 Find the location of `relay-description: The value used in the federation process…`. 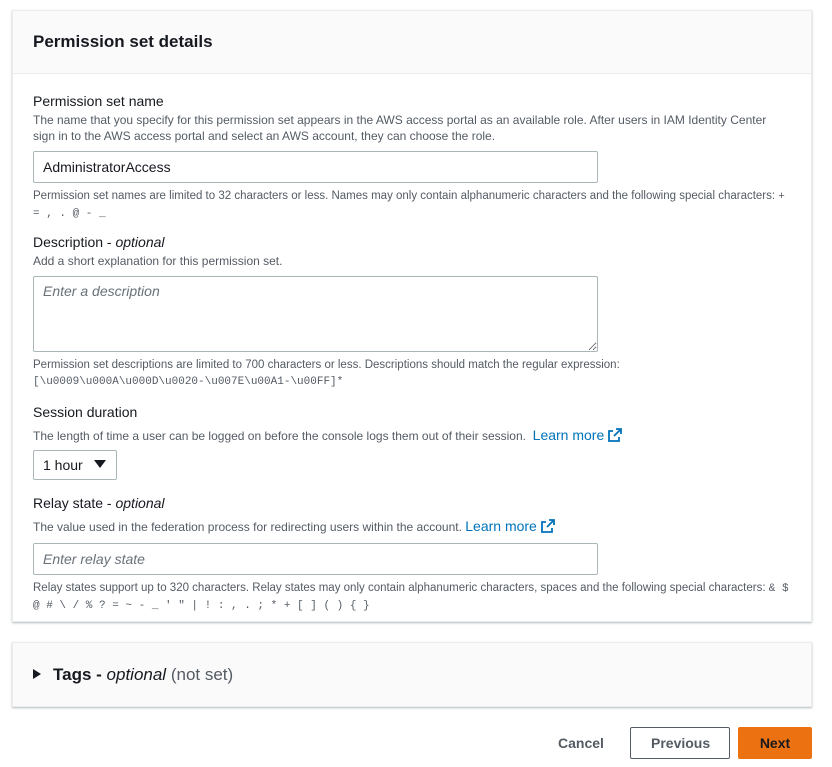

relay-description: The value used in the federation process… is located at coordinates (412, 526).